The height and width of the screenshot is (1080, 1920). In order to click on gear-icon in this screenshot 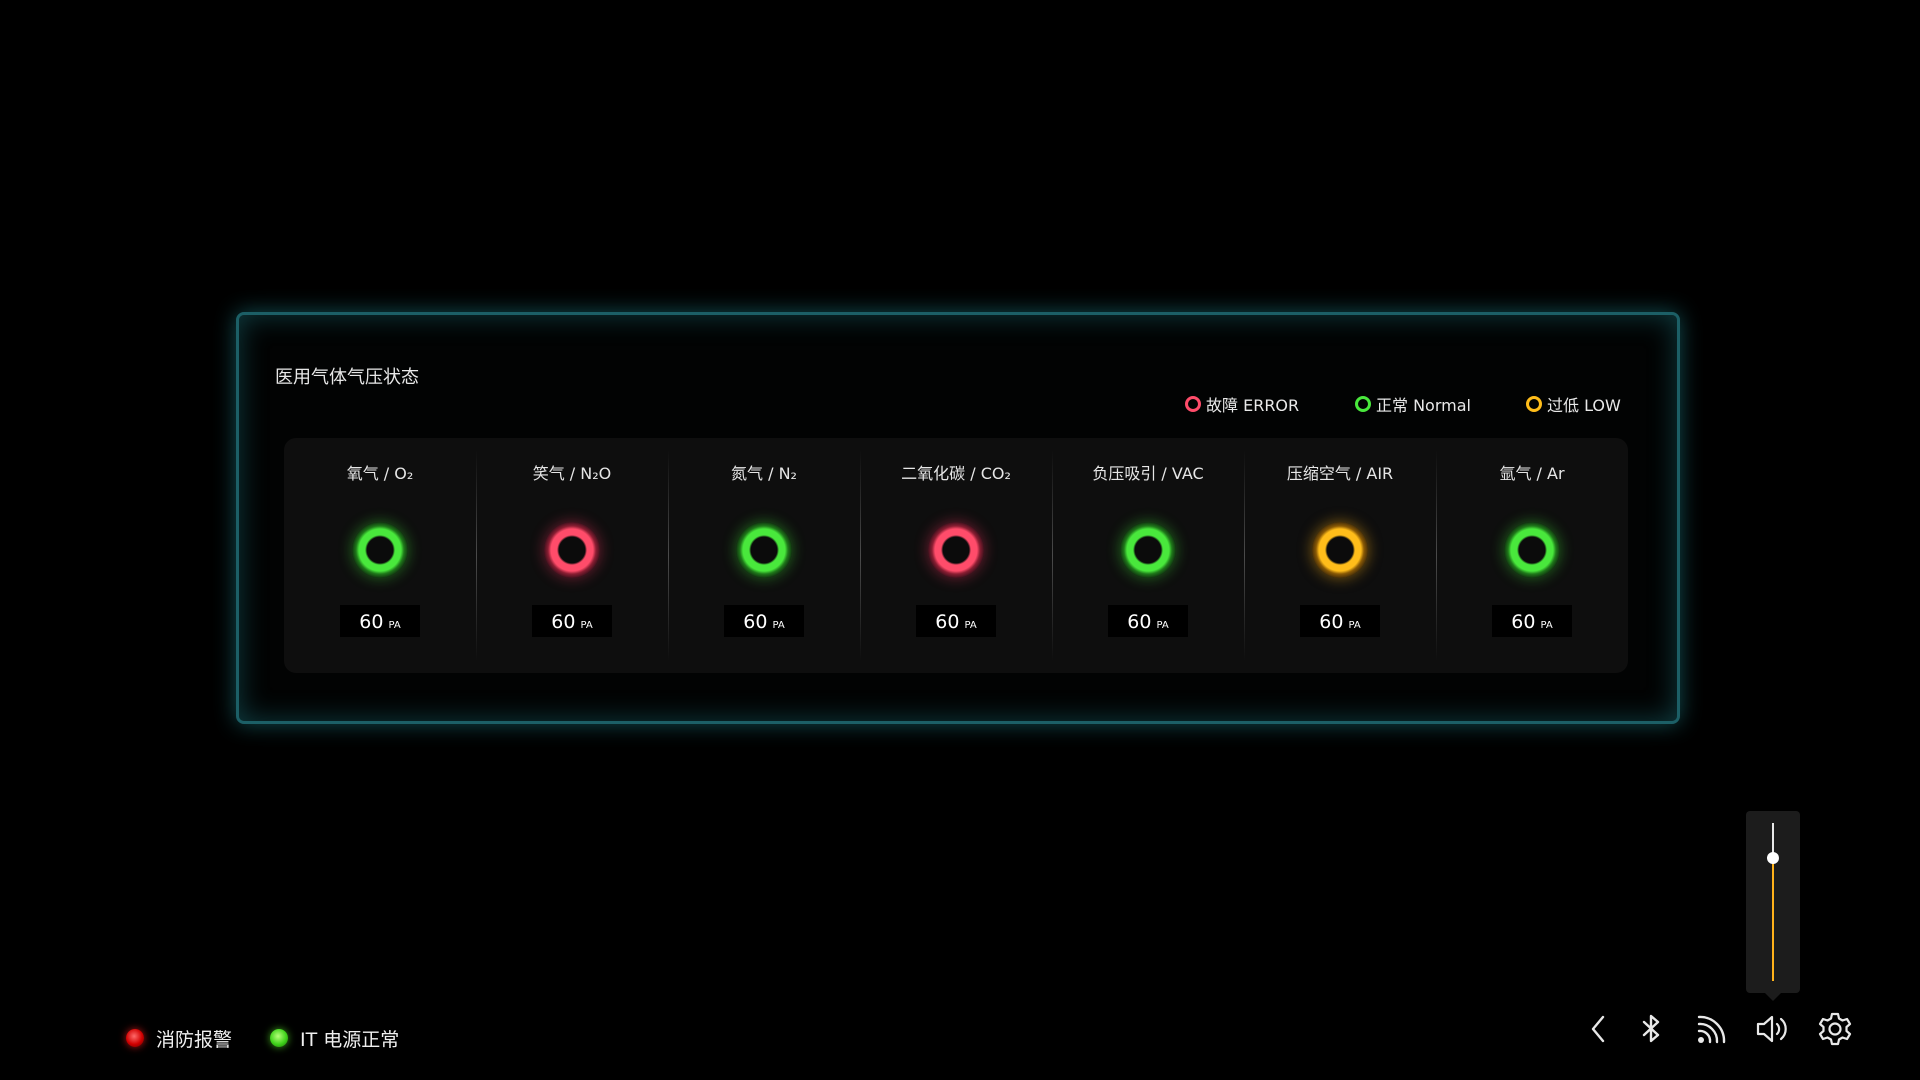, I will do `click(1835, 1029)`.